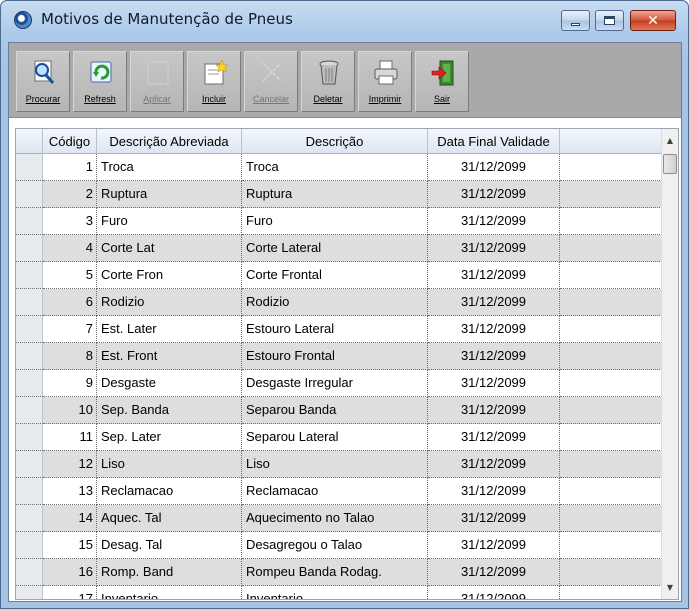 The height and width of the screenshot is (609, 689). Describe the element at coordinates (70, 410) in the screenshot. I see `cell-codigo: 10` at that location.